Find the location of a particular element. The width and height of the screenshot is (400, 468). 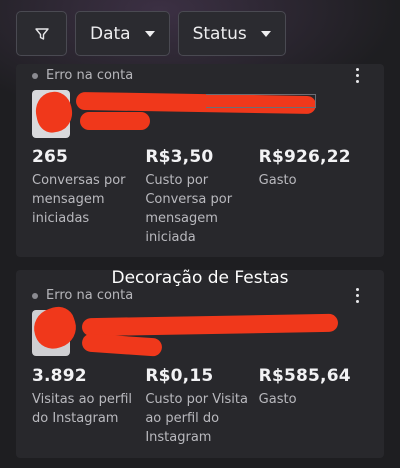

status-dropdown-label: Status is located at coordinates (219, 33).